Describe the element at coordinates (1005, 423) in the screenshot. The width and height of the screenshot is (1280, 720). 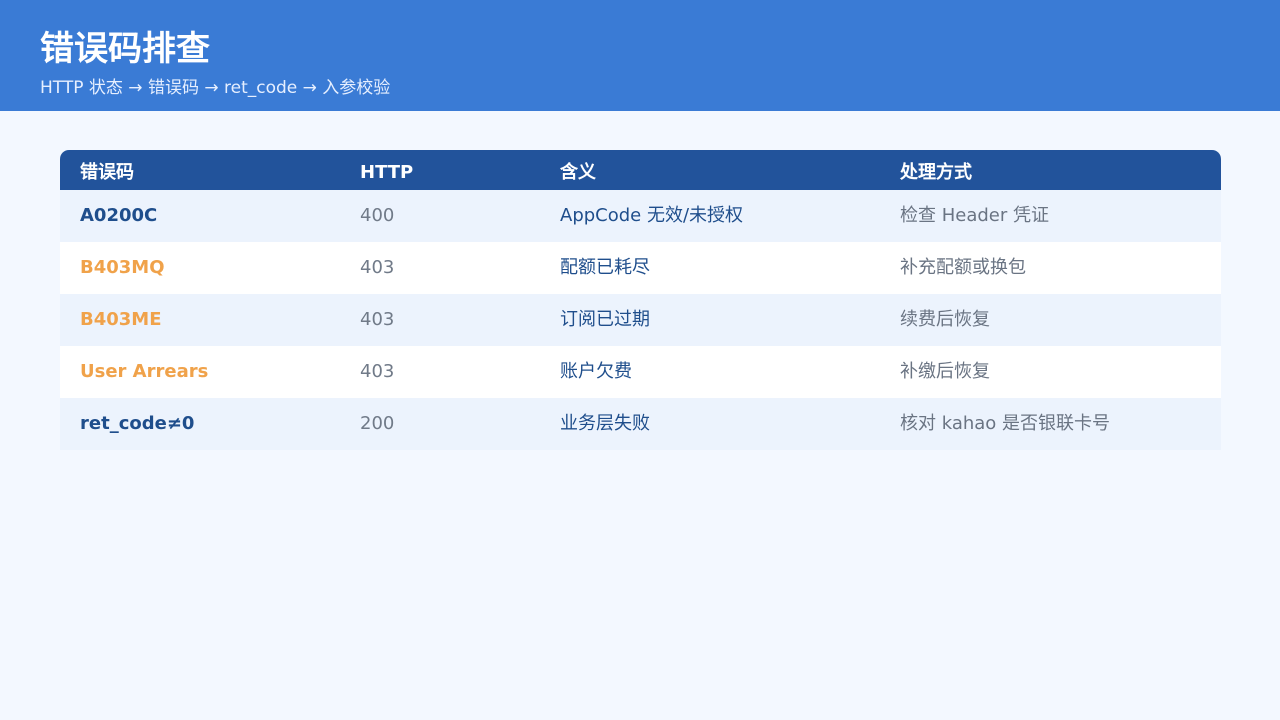
I see `action-cell: 核对 kahao 是否银联卡号` at that location.